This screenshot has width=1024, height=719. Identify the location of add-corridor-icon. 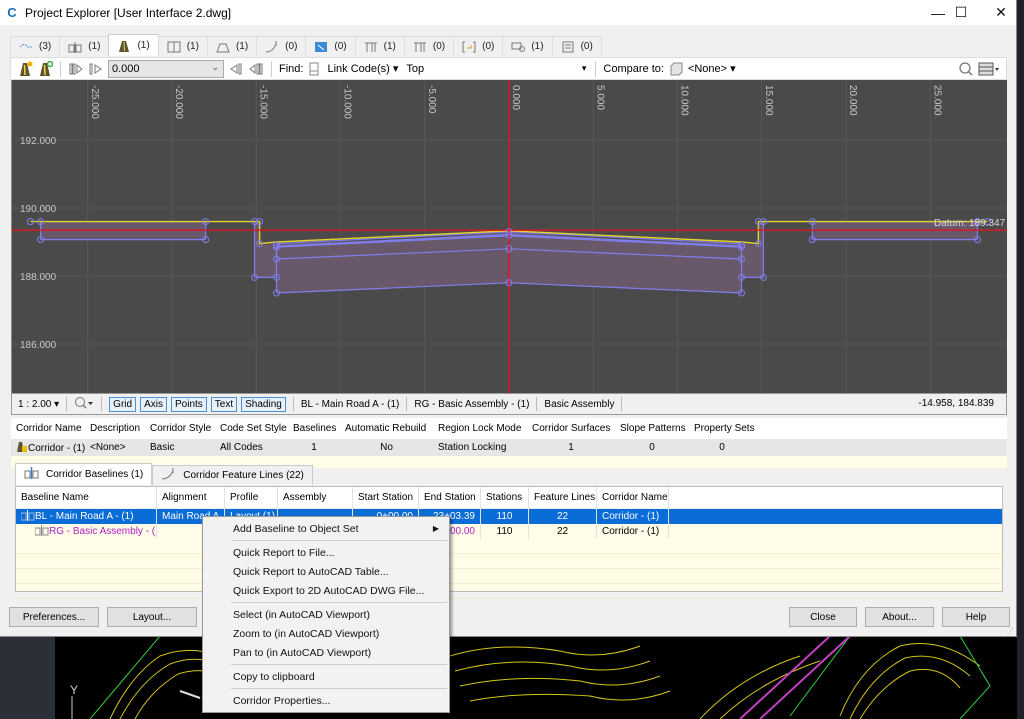
(25, 69).